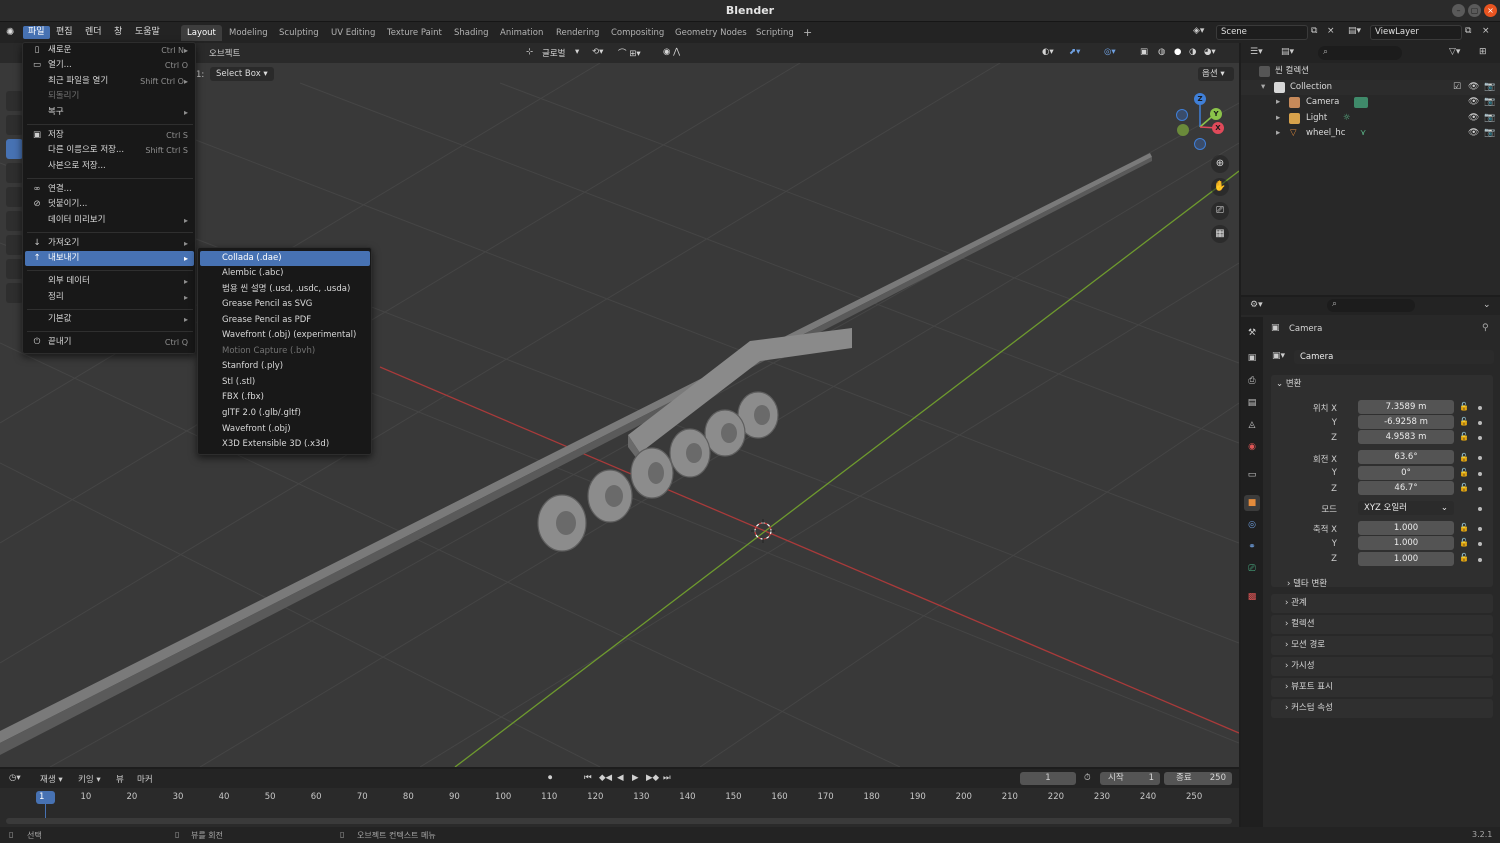  What do you see at coordinates (1210, 52) in the screenshot?
I see `shading-rendered-icon: ◕▾` at bounding box center [1210, 52].